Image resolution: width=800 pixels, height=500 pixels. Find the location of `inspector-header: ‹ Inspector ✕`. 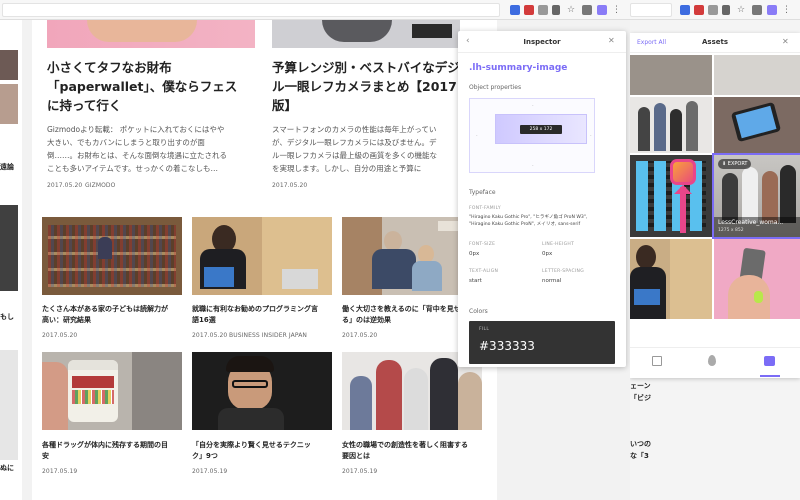

inspector-header: ‹ Inspector ✕ is located at coordinates (542, 42).